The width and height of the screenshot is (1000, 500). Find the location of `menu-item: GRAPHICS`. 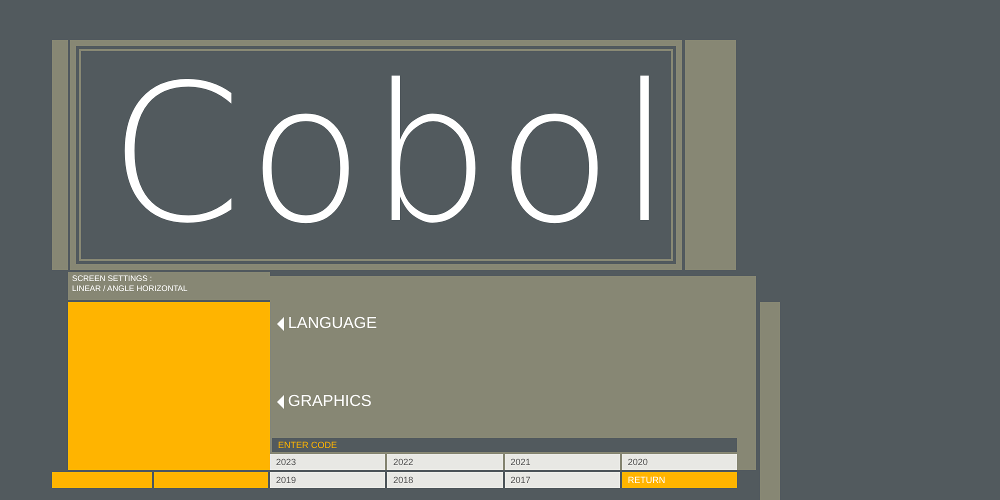

menu-item: GRAPHICS is located at coordinates (330, 402).